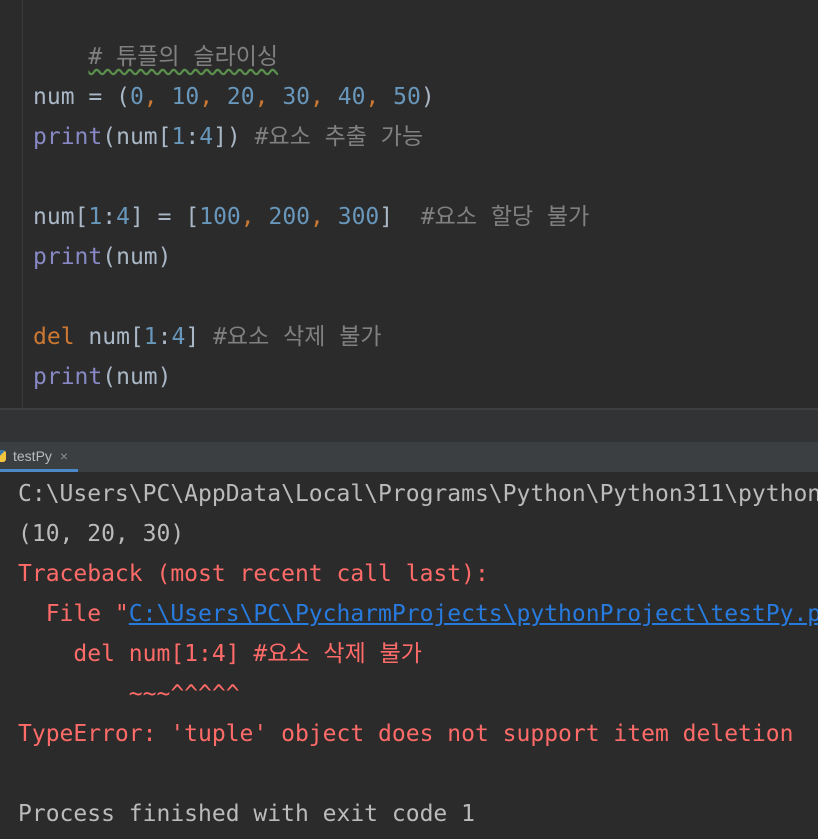  Describe the element at coordinates (339, 137) in the screenshot. I see `comment: #요소 추출 가능` at that location.